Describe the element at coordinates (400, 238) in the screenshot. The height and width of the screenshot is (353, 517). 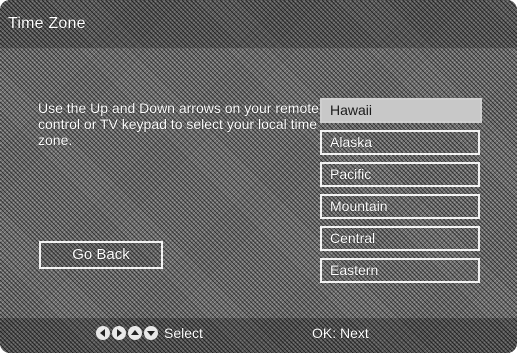
I see `time-zone-option-central: Central` at that location.